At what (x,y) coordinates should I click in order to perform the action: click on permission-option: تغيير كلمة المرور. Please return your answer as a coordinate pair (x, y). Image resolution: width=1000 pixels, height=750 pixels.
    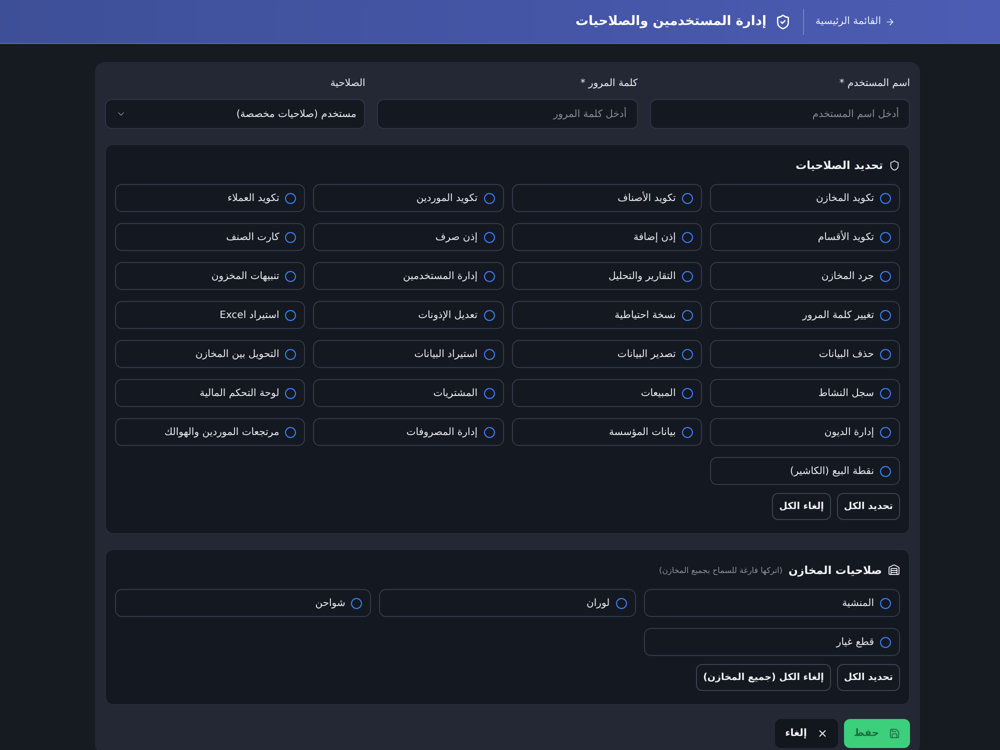
    Looking at the image, I should click on (805, 315).